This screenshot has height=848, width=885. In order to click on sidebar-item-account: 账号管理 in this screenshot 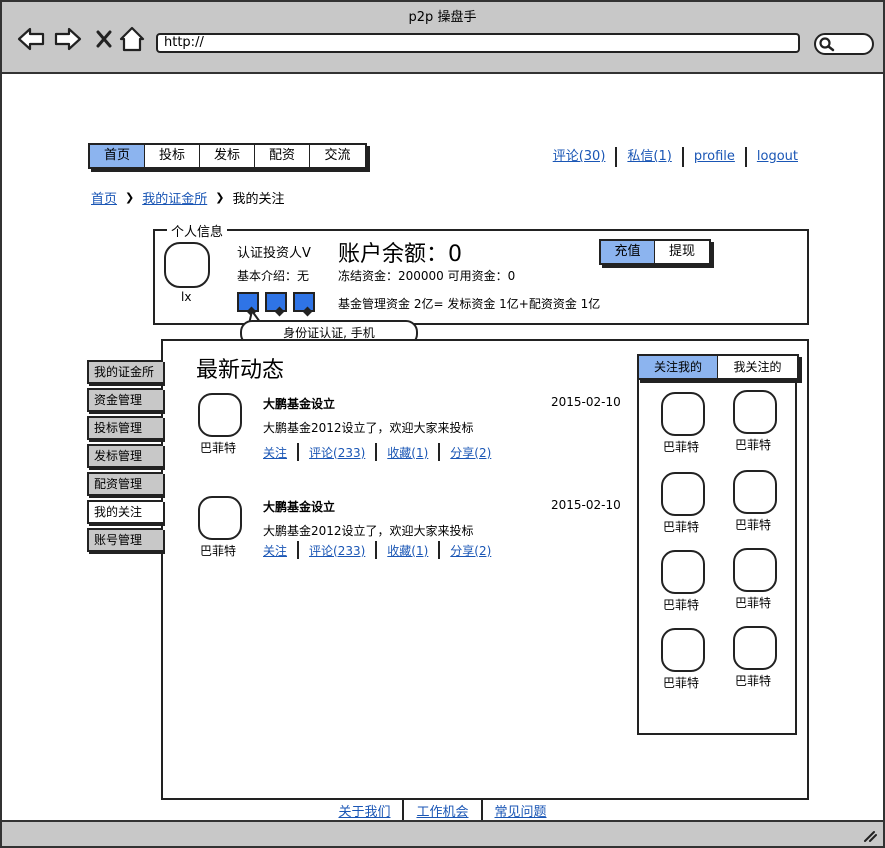, I will do `click(125, 540)`.